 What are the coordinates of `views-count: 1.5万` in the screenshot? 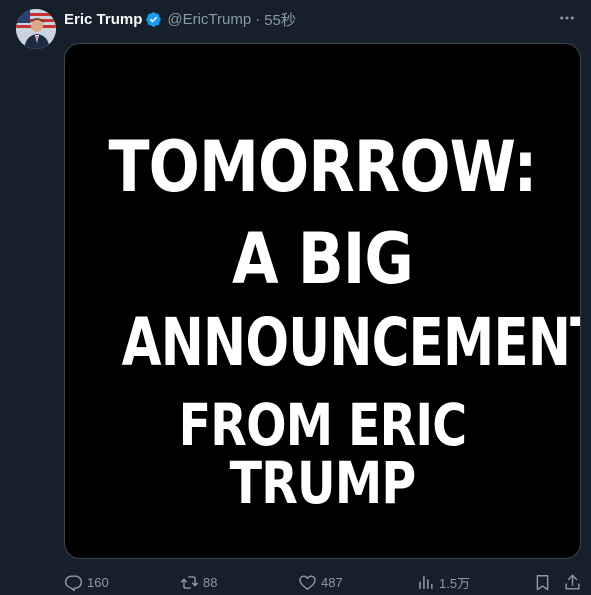 It's located at (455, 583).